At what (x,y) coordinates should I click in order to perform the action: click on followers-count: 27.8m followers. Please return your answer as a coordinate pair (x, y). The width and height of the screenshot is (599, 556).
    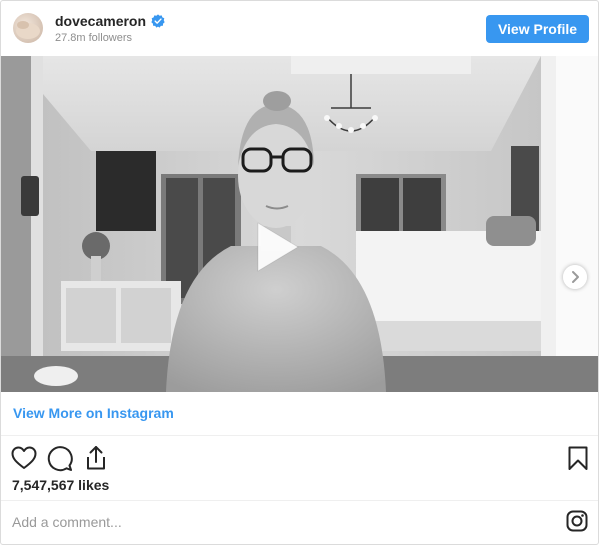
    Looking at the image, I should click on (94, 38).